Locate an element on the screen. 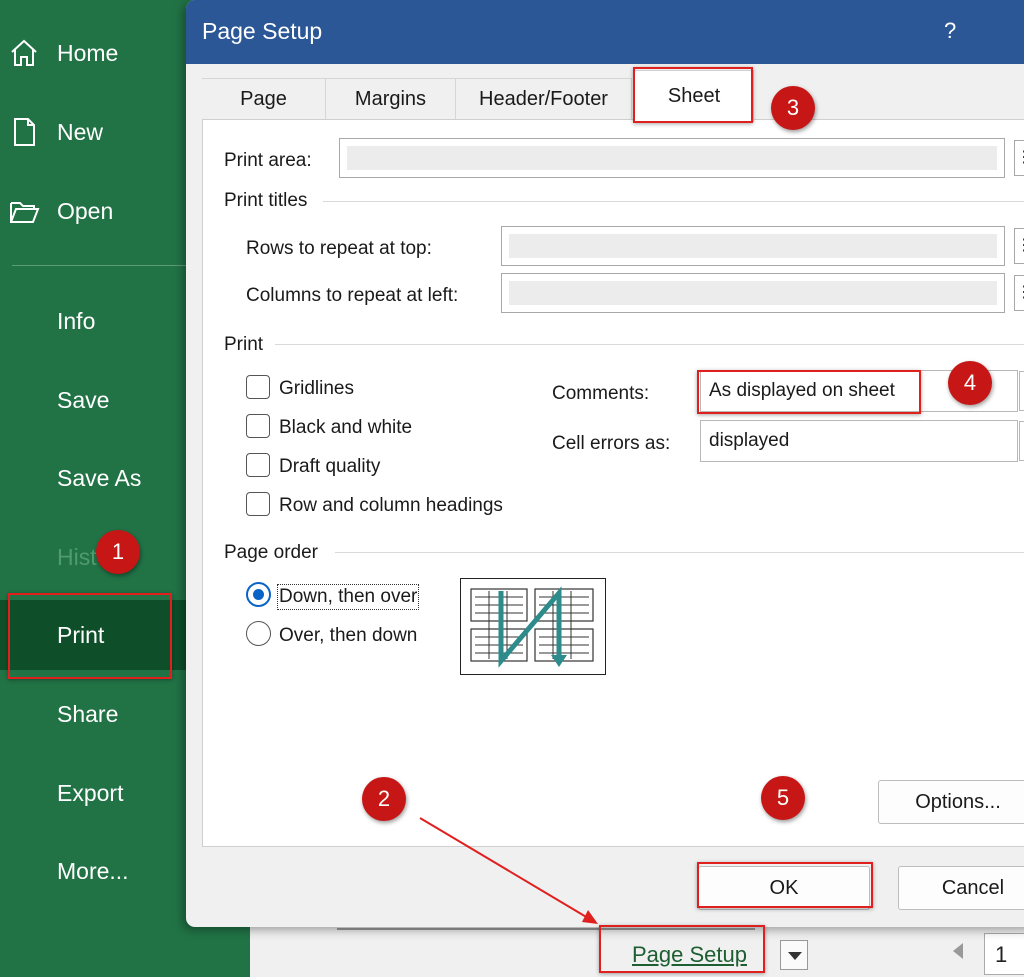 This screenshot has height=977, width=1024. step-badge-5: 5 is located at coordinates (783, 798).